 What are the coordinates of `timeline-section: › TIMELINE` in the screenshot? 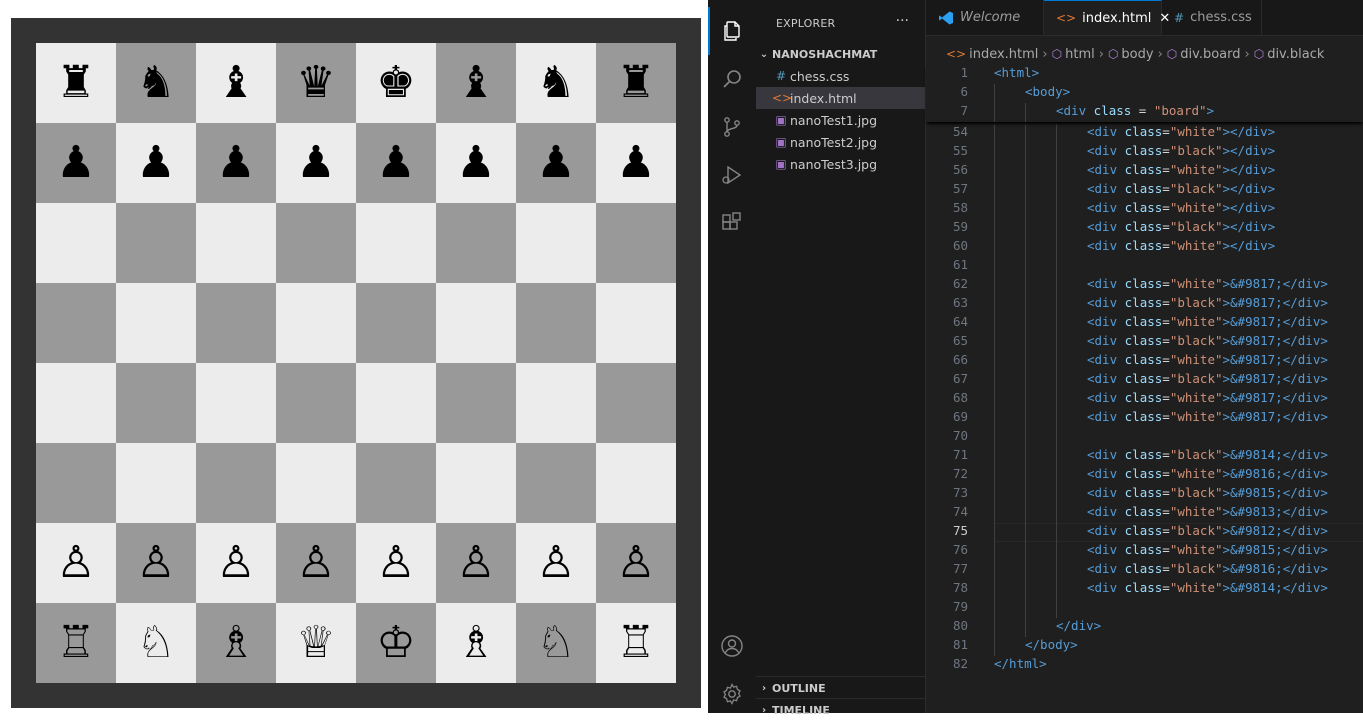 It's located at (840, 709).